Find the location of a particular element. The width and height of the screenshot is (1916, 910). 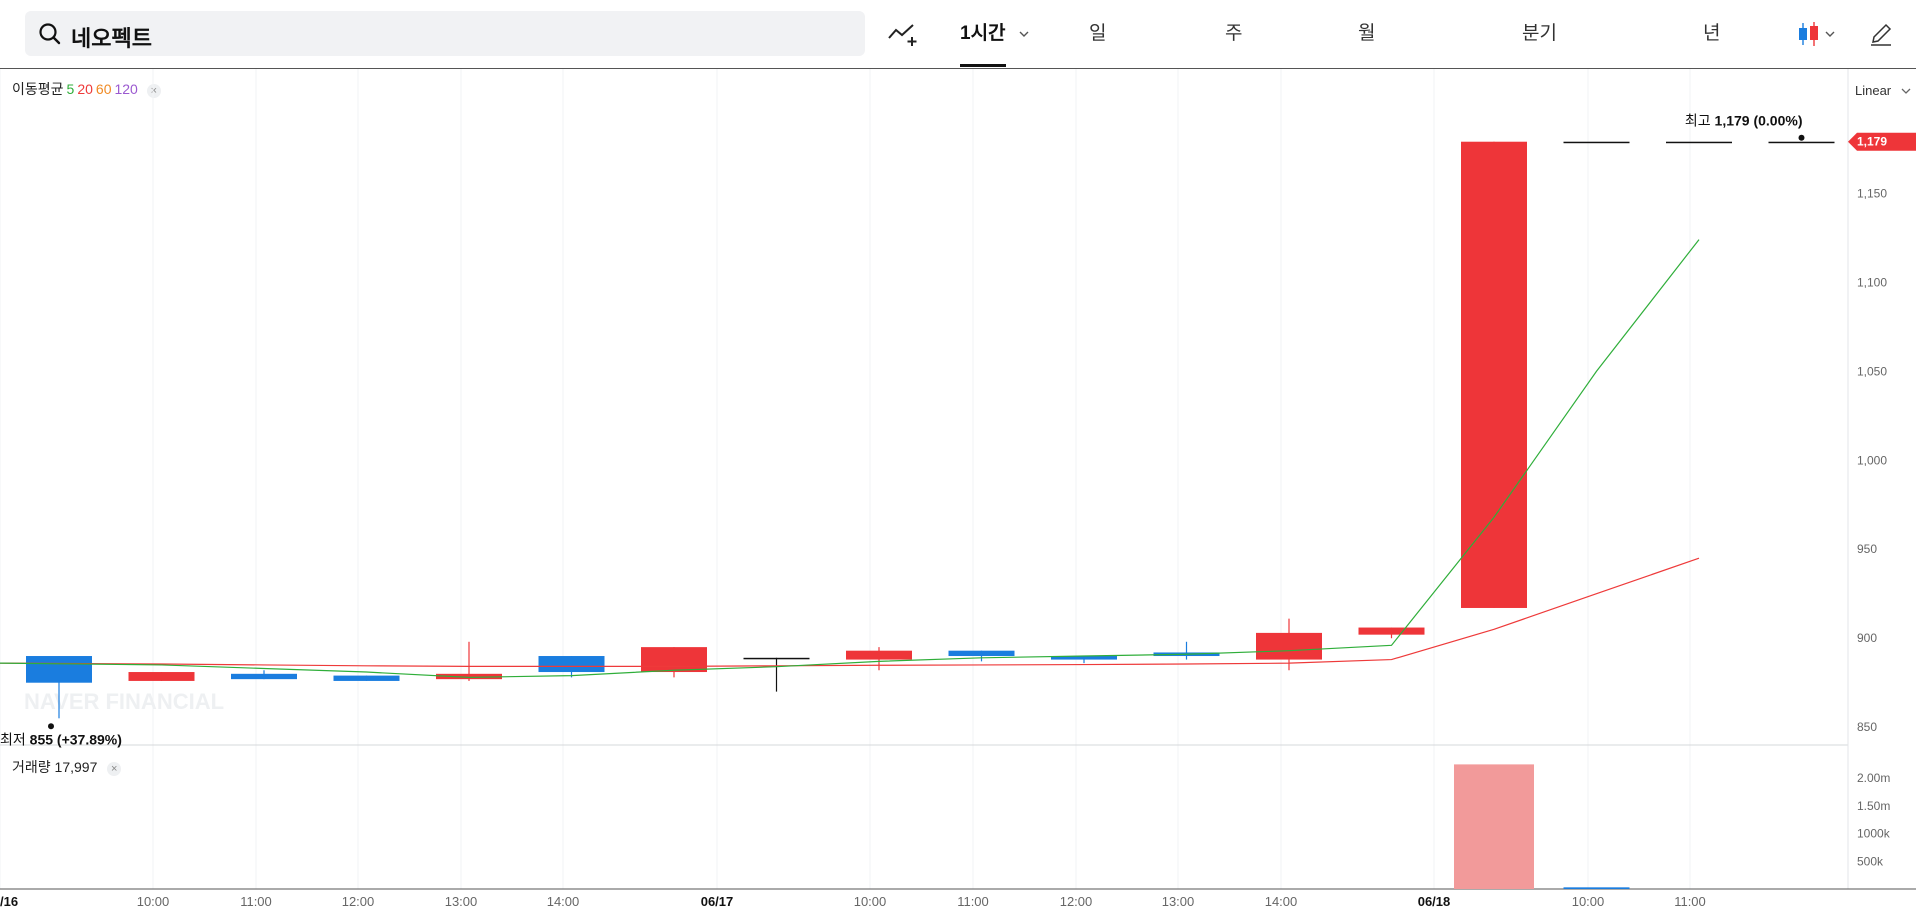

tab-1hour: 1시간 is located at coordinates (994, 43).